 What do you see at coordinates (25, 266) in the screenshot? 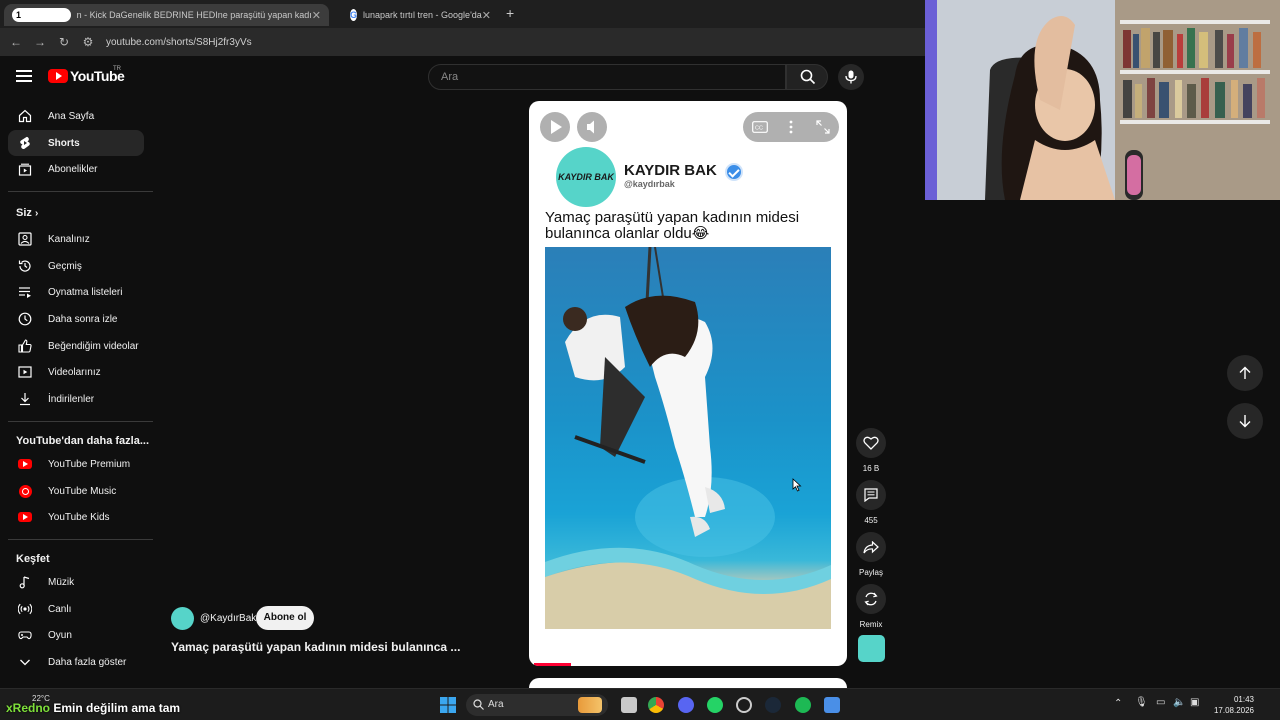
I see `history-icon` at bounding box center [25, 266].